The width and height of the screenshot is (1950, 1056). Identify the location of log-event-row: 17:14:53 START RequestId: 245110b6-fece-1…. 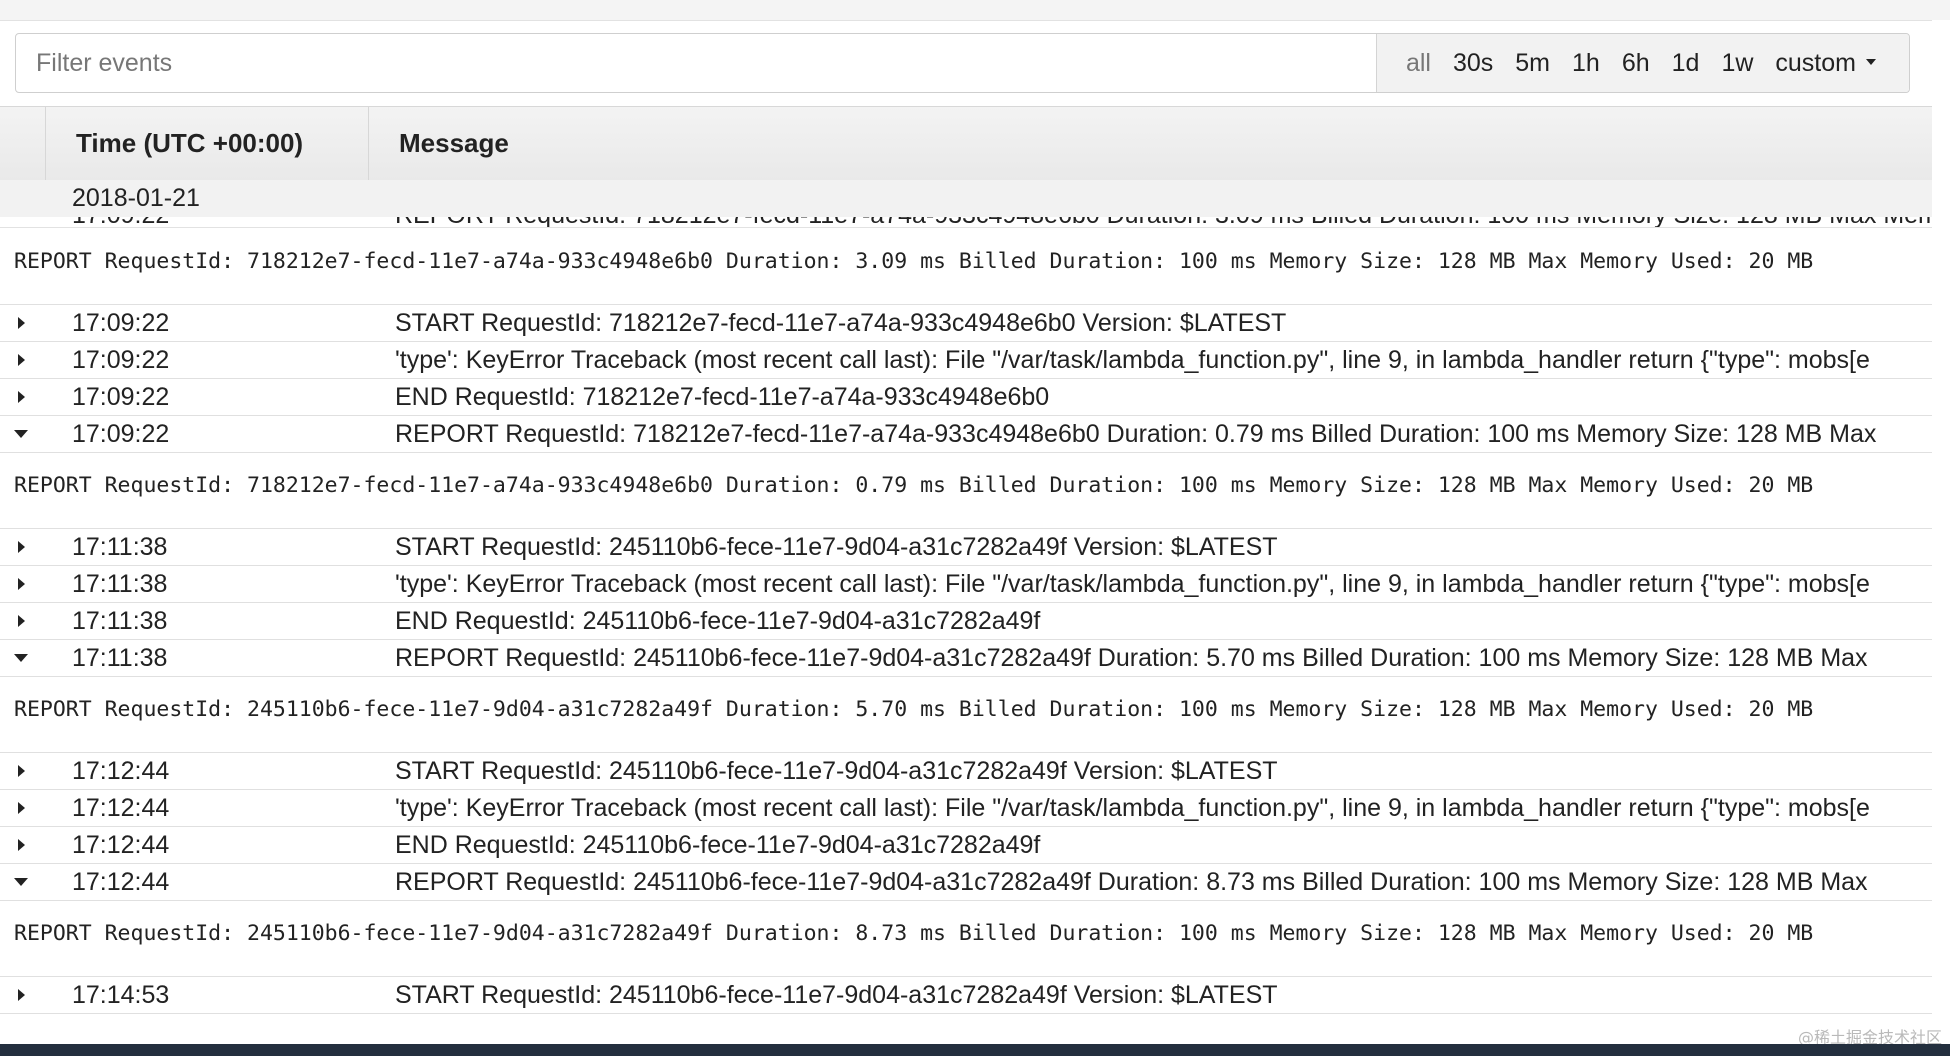
(966, 995).